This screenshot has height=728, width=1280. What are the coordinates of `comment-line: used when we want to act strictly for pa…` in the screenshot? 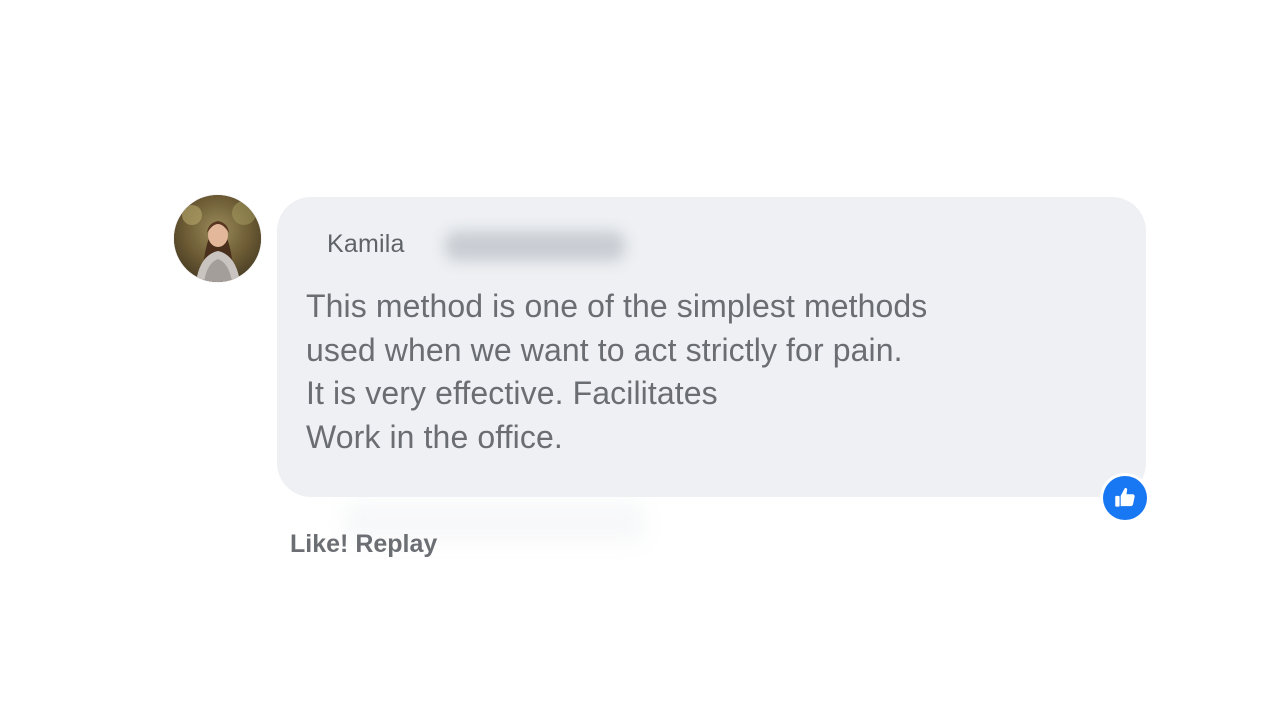 It's located at (604, 349).